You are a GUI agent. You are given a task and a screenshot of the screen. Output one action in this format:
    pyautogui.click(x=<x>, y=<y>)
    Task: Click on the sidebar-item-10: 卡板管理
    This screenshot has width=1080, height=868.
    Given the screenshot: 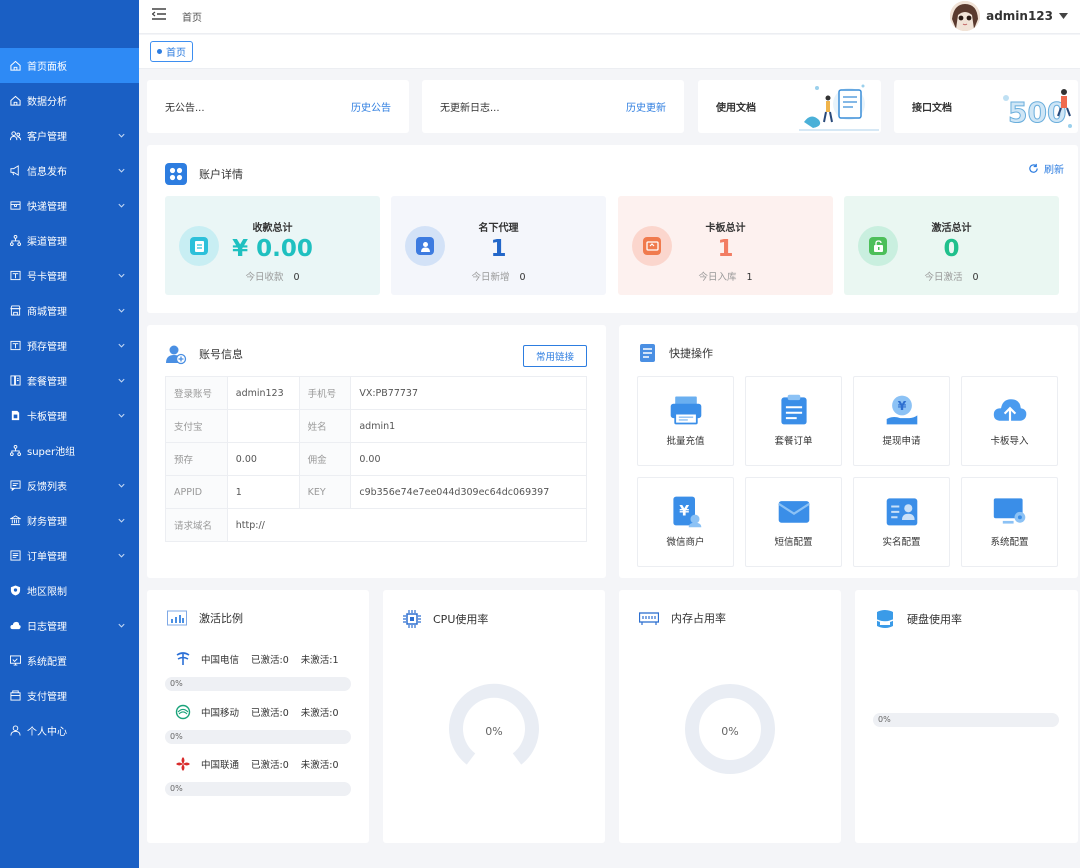 What is the action you would take?
    pyautogui.click(x=69, y=415)
    